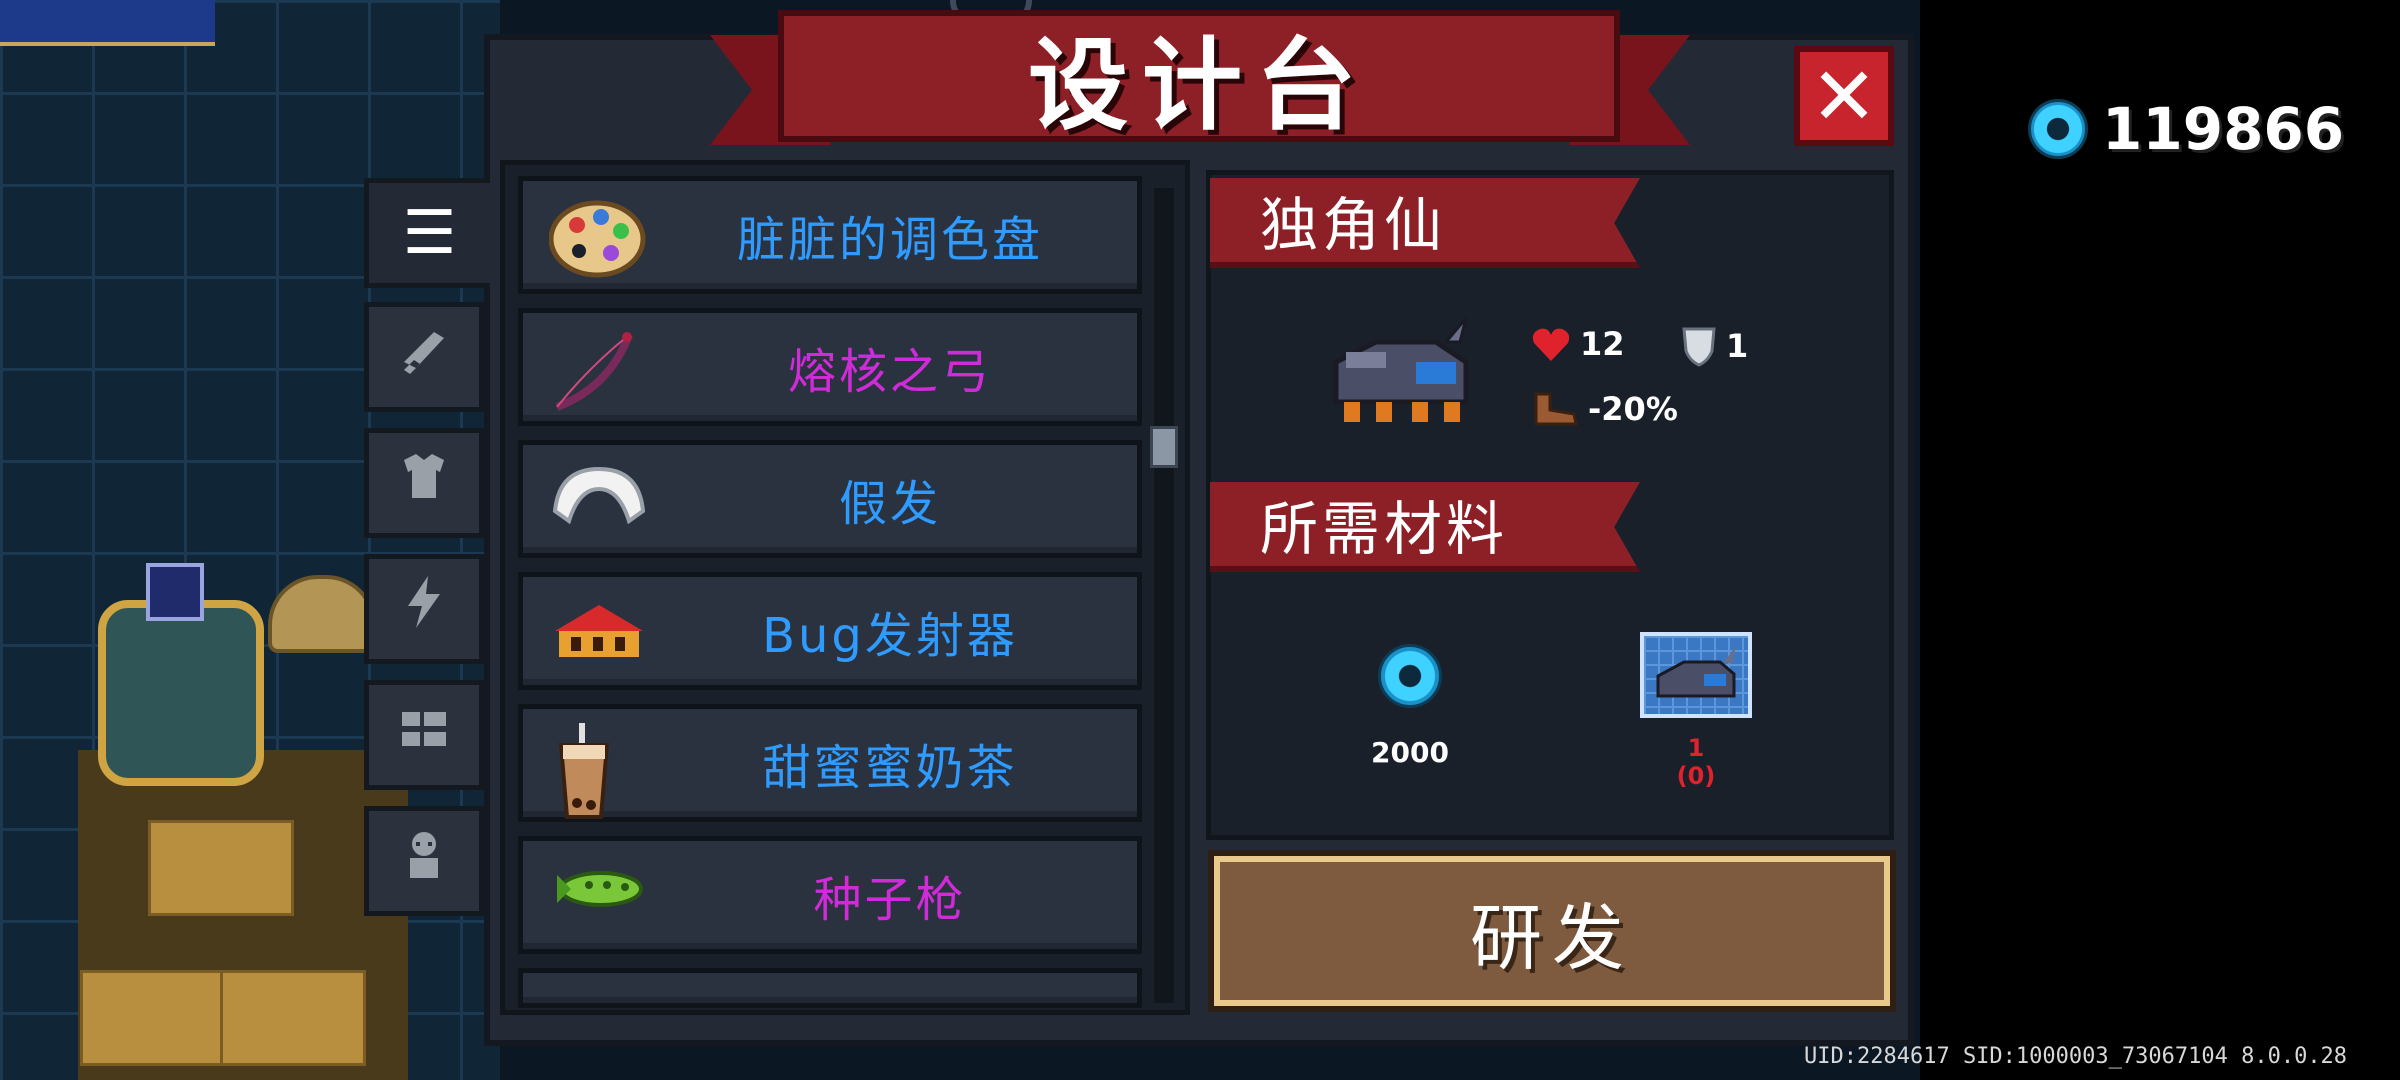  I want to click on currency-value: 119866, so click(2223, 129).